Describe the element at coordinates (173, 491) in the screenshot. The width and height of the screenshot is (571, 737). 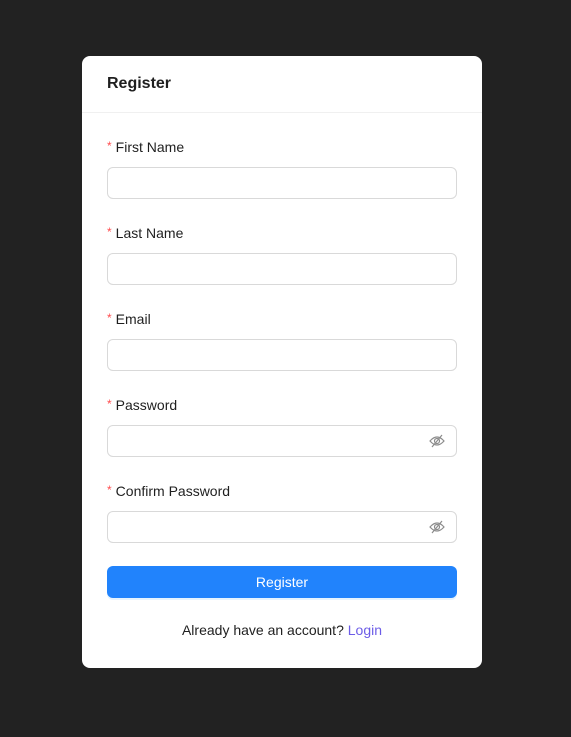
I see `label-text: Confirm Password` at that location.